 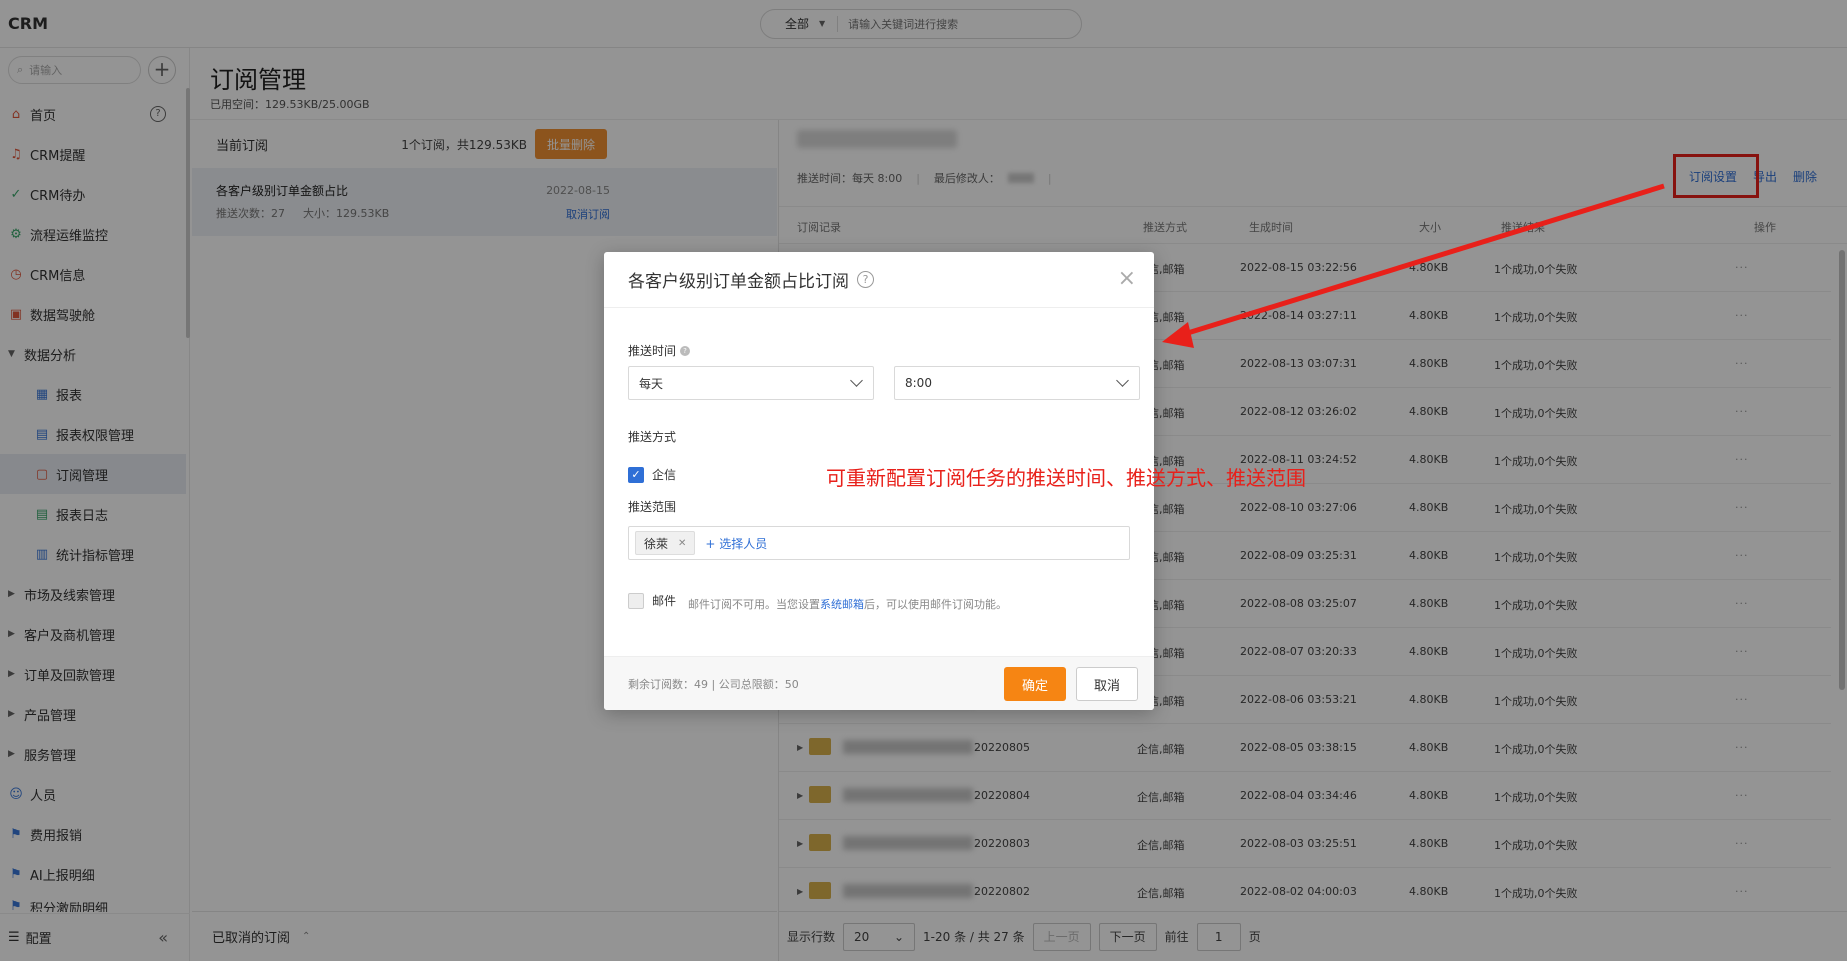 What do you see at coordinates (652, 437) in the screenshot?
I see `push-method-label: 推送方式` at bounding box center [652, 437].